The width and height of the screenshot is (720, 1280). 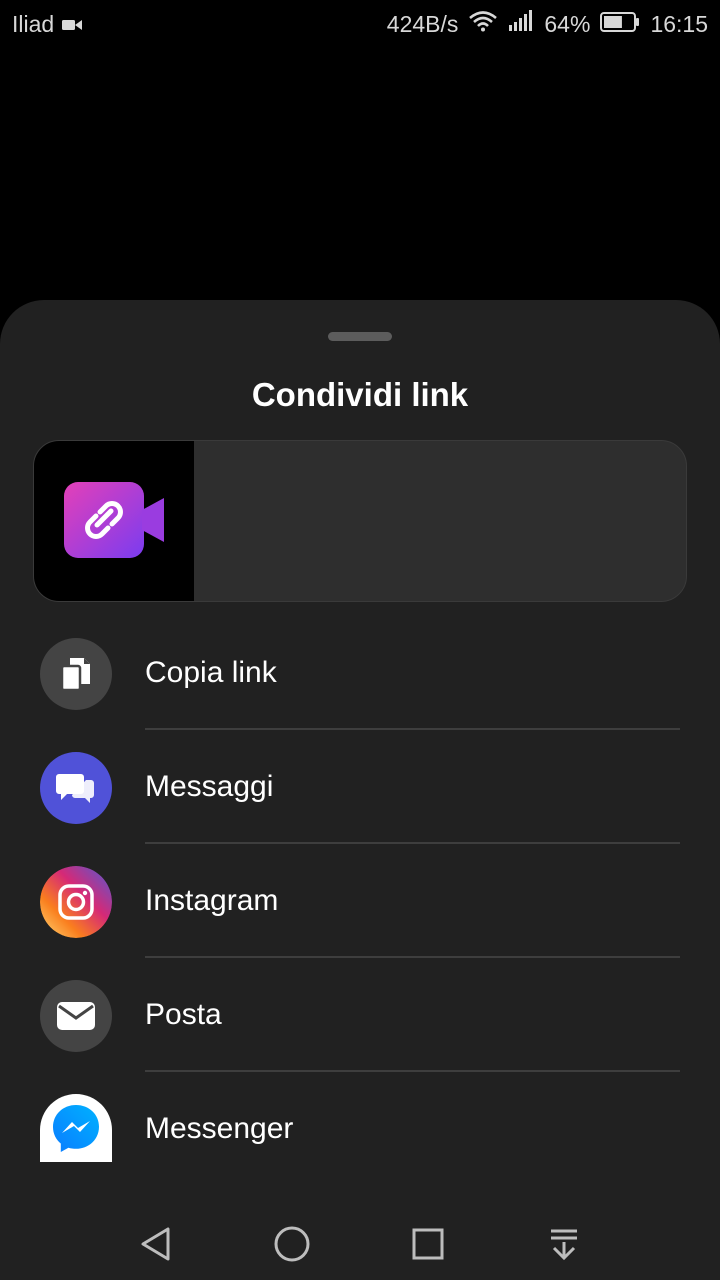 I want to click on preview-content, so click(x=440, y=521).